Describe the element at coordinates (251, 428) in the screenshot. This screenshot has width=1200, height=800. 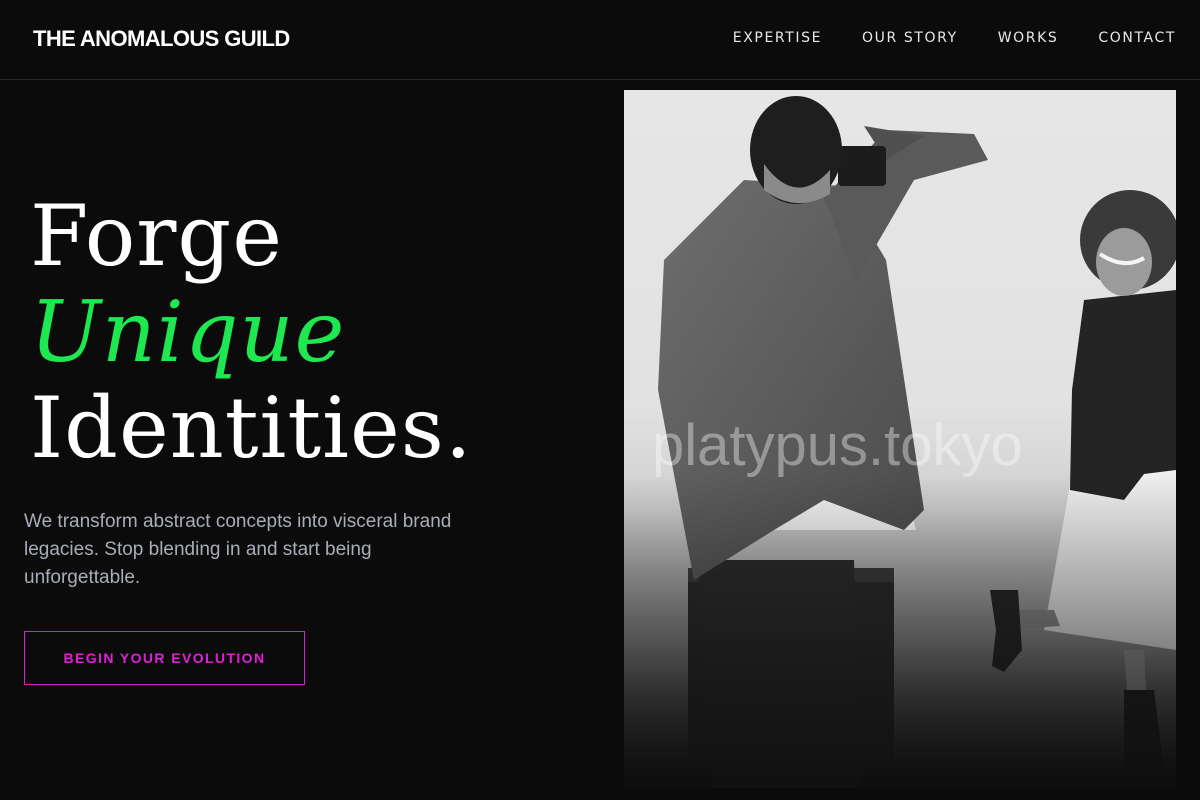
I see `headline-line-3: Identities.` at that location.